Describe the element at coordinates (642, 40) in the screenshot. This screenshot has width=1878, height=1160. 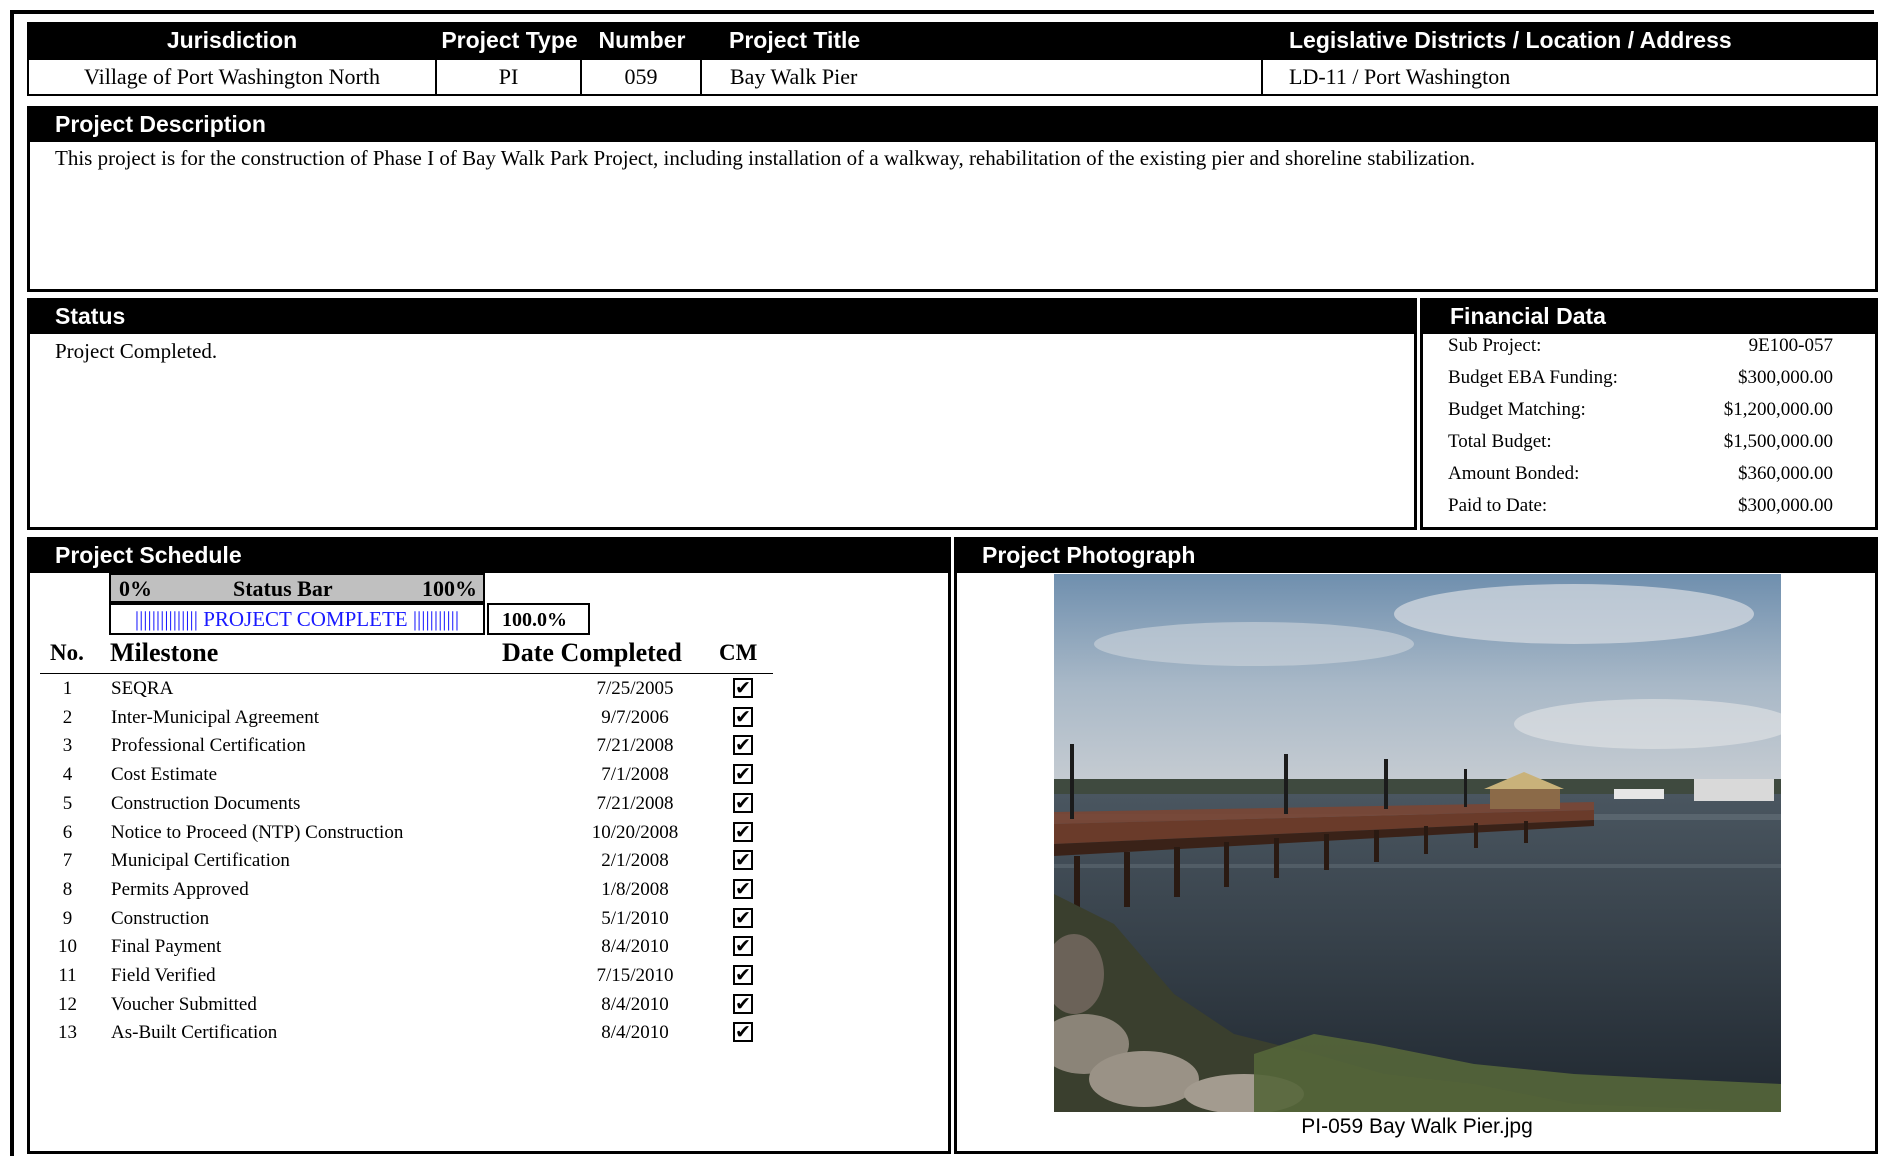
I see `header-number: Number` at that location.